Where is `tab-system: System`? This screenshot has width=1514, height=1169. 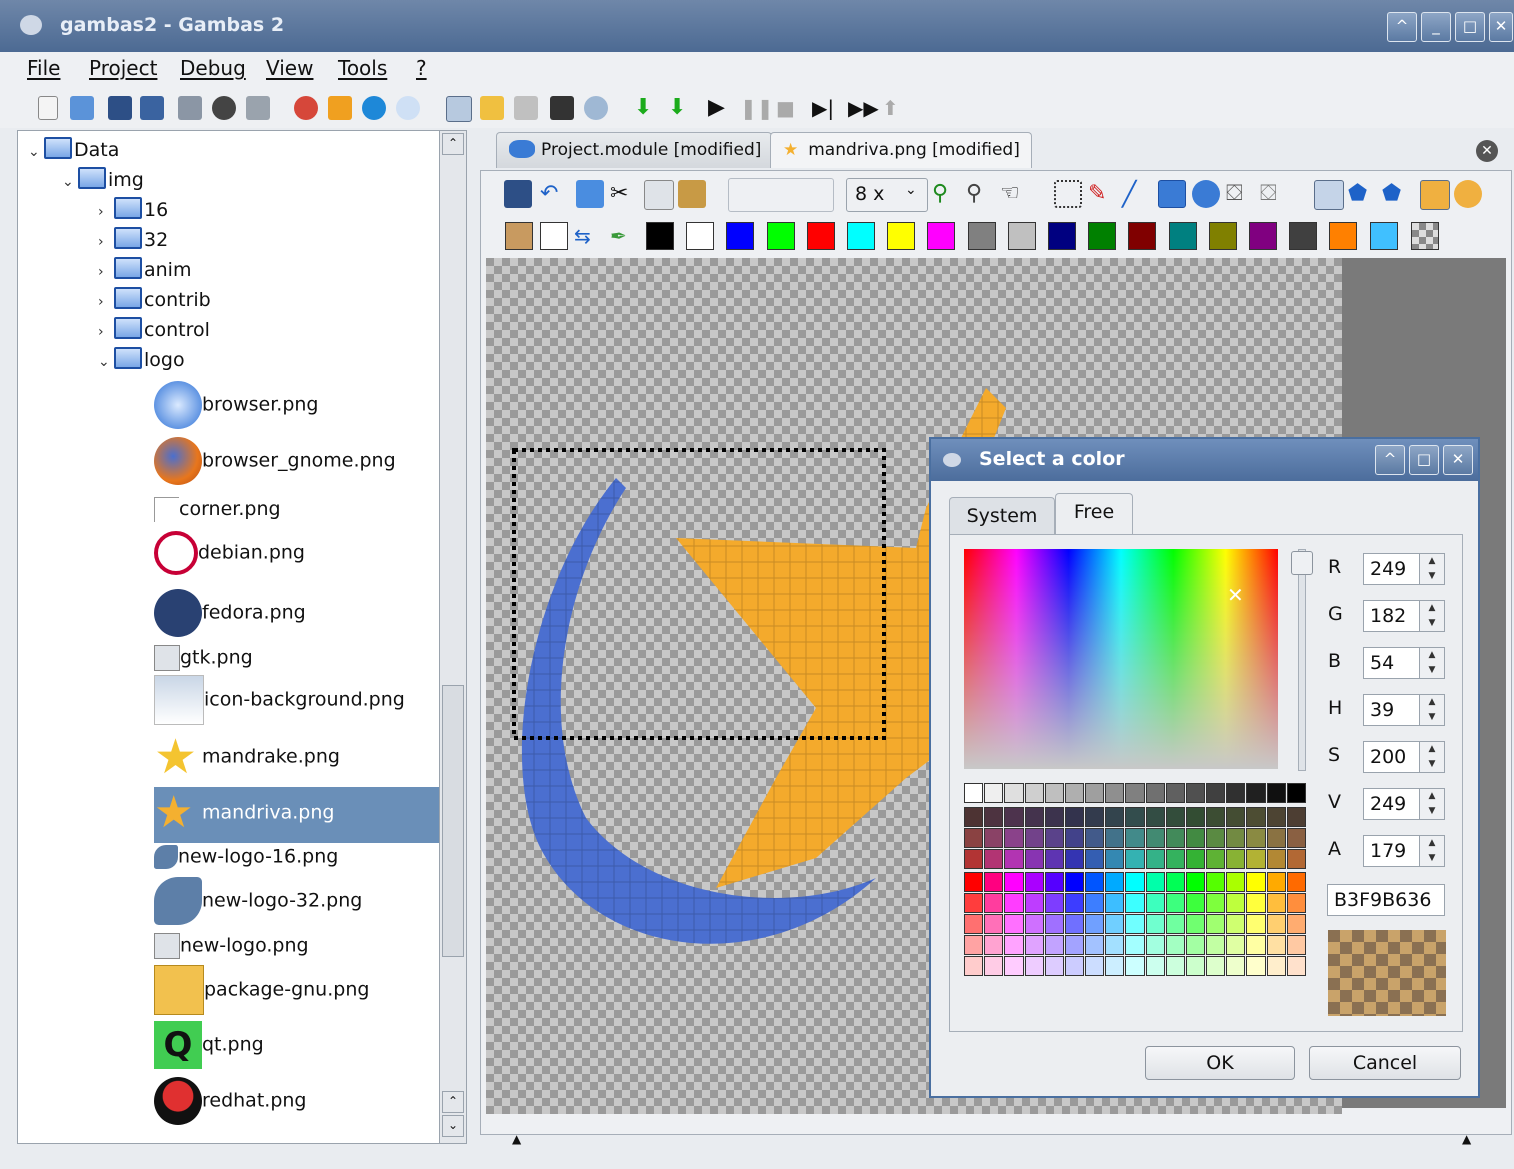 tab-system: System is located at coordinates (1002, 516).